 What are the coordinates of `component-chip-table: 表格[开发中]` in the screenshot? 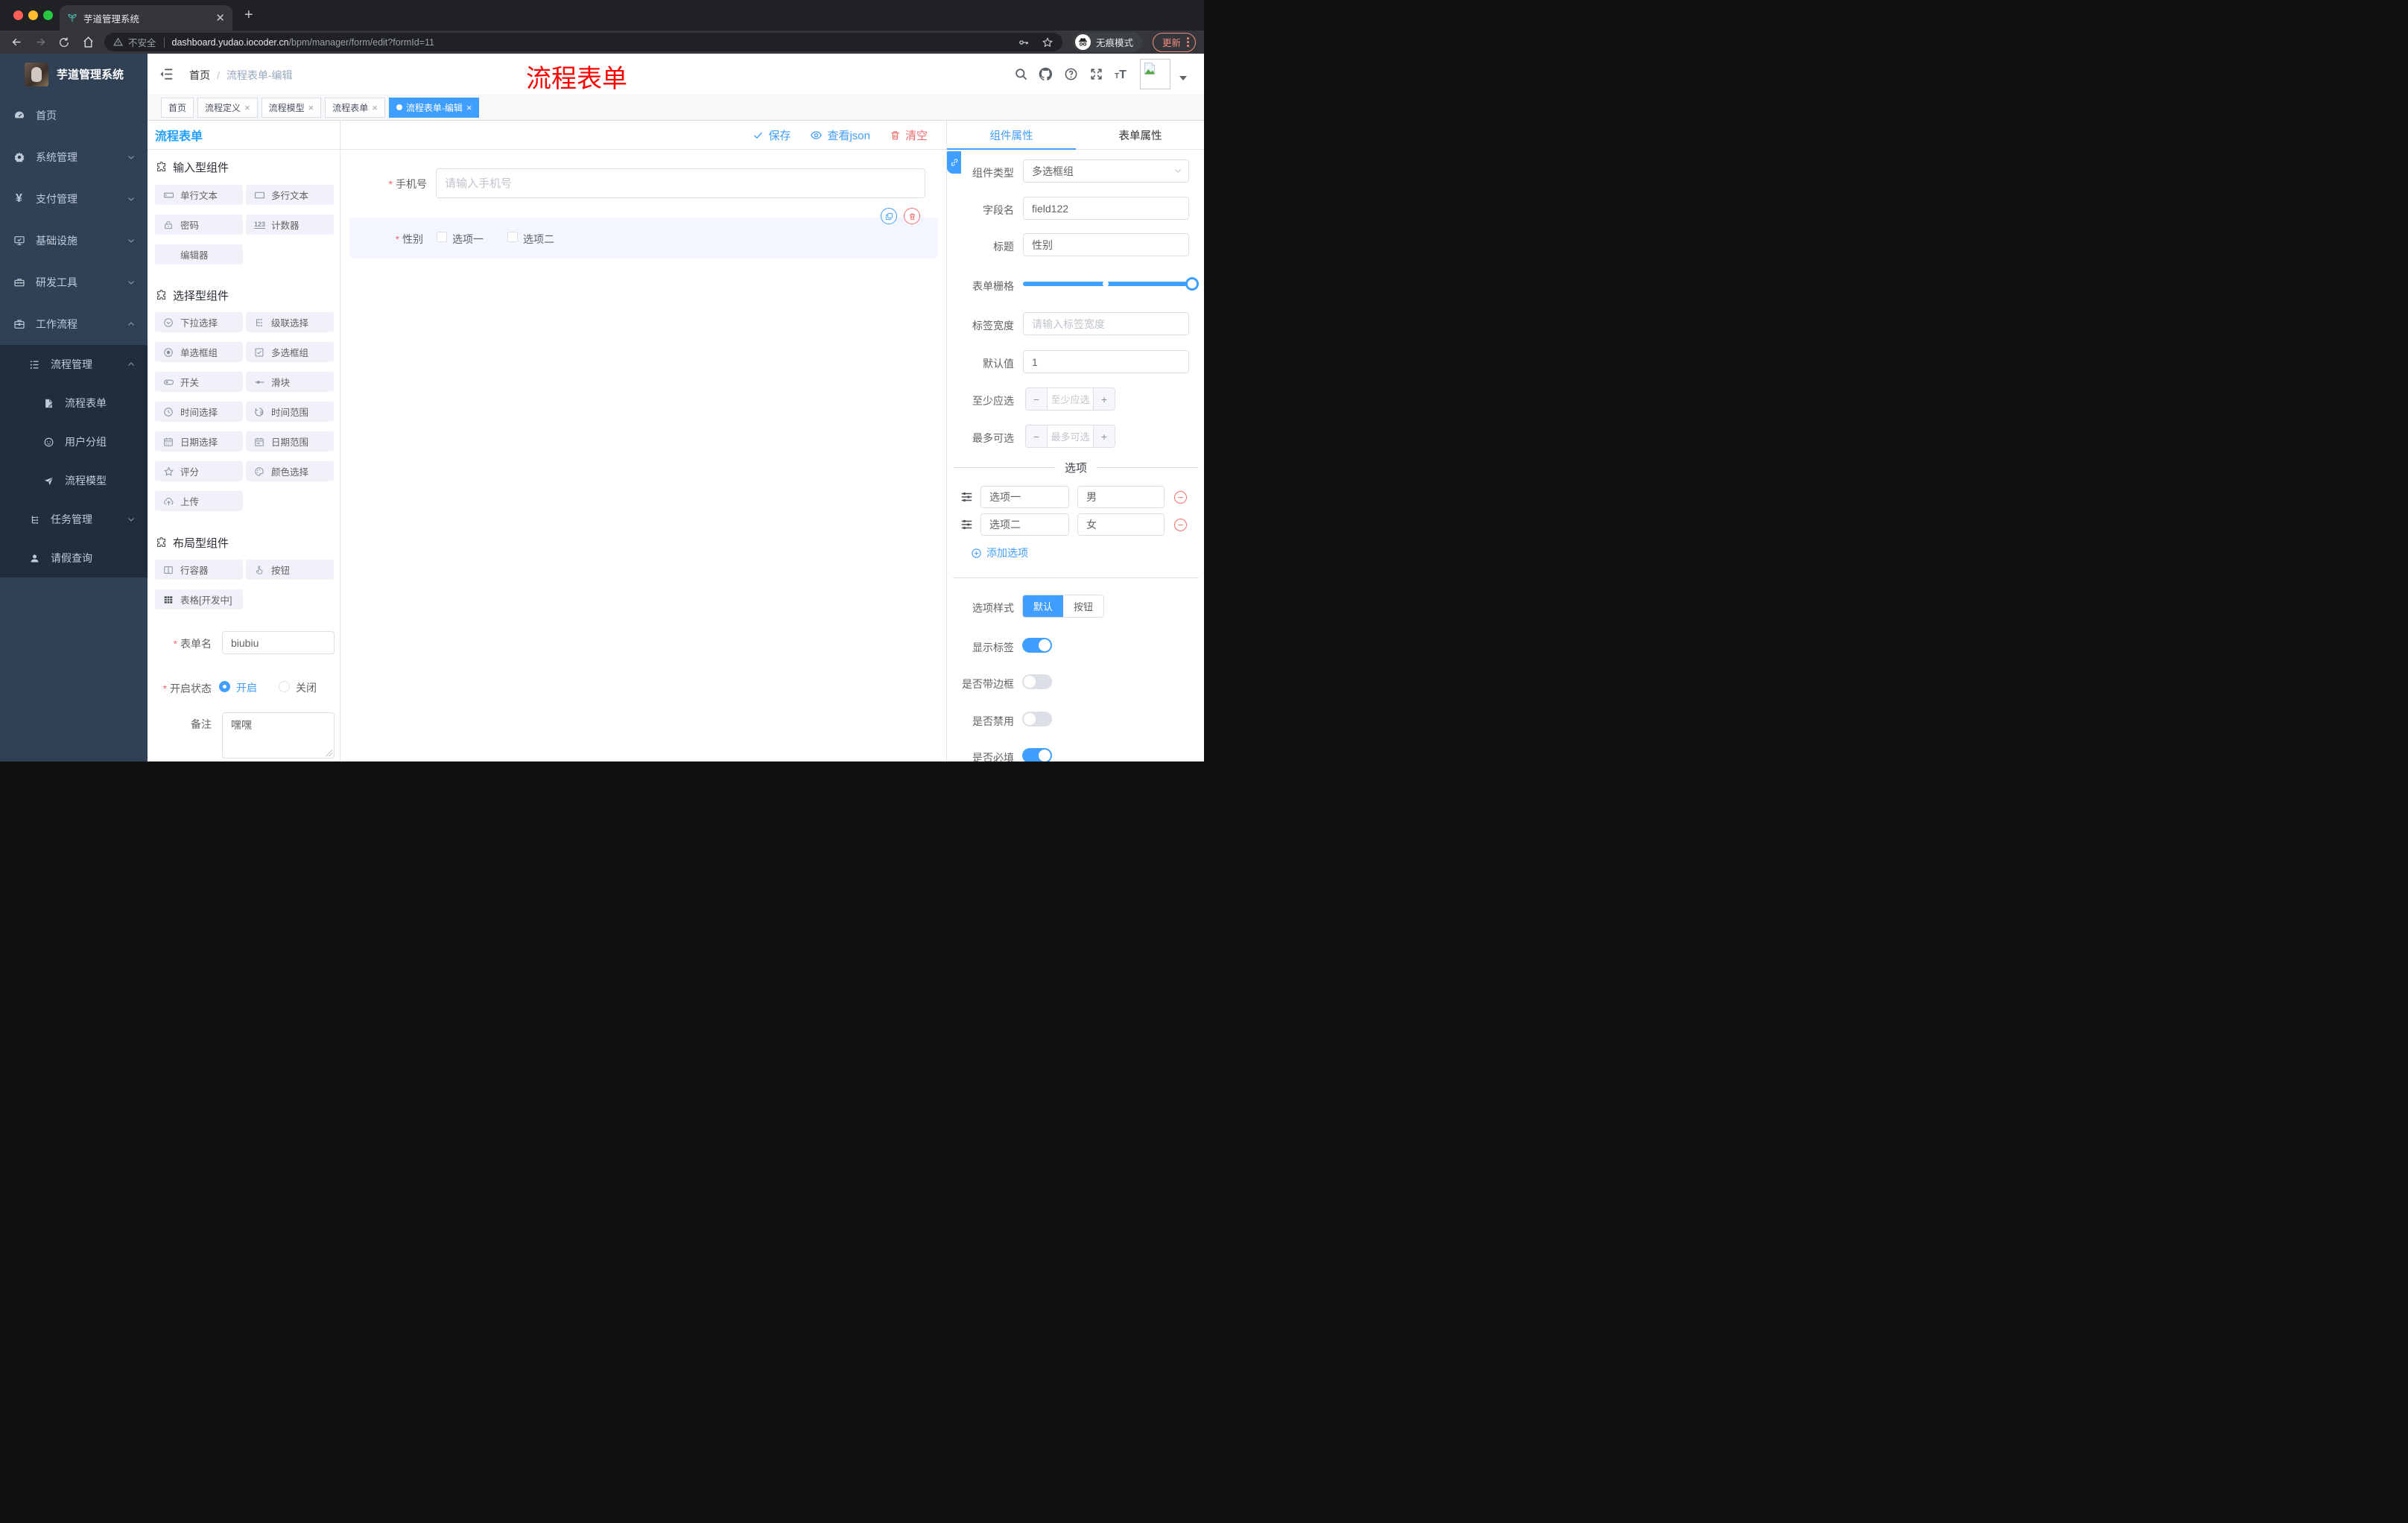 It's located at (199, 599).